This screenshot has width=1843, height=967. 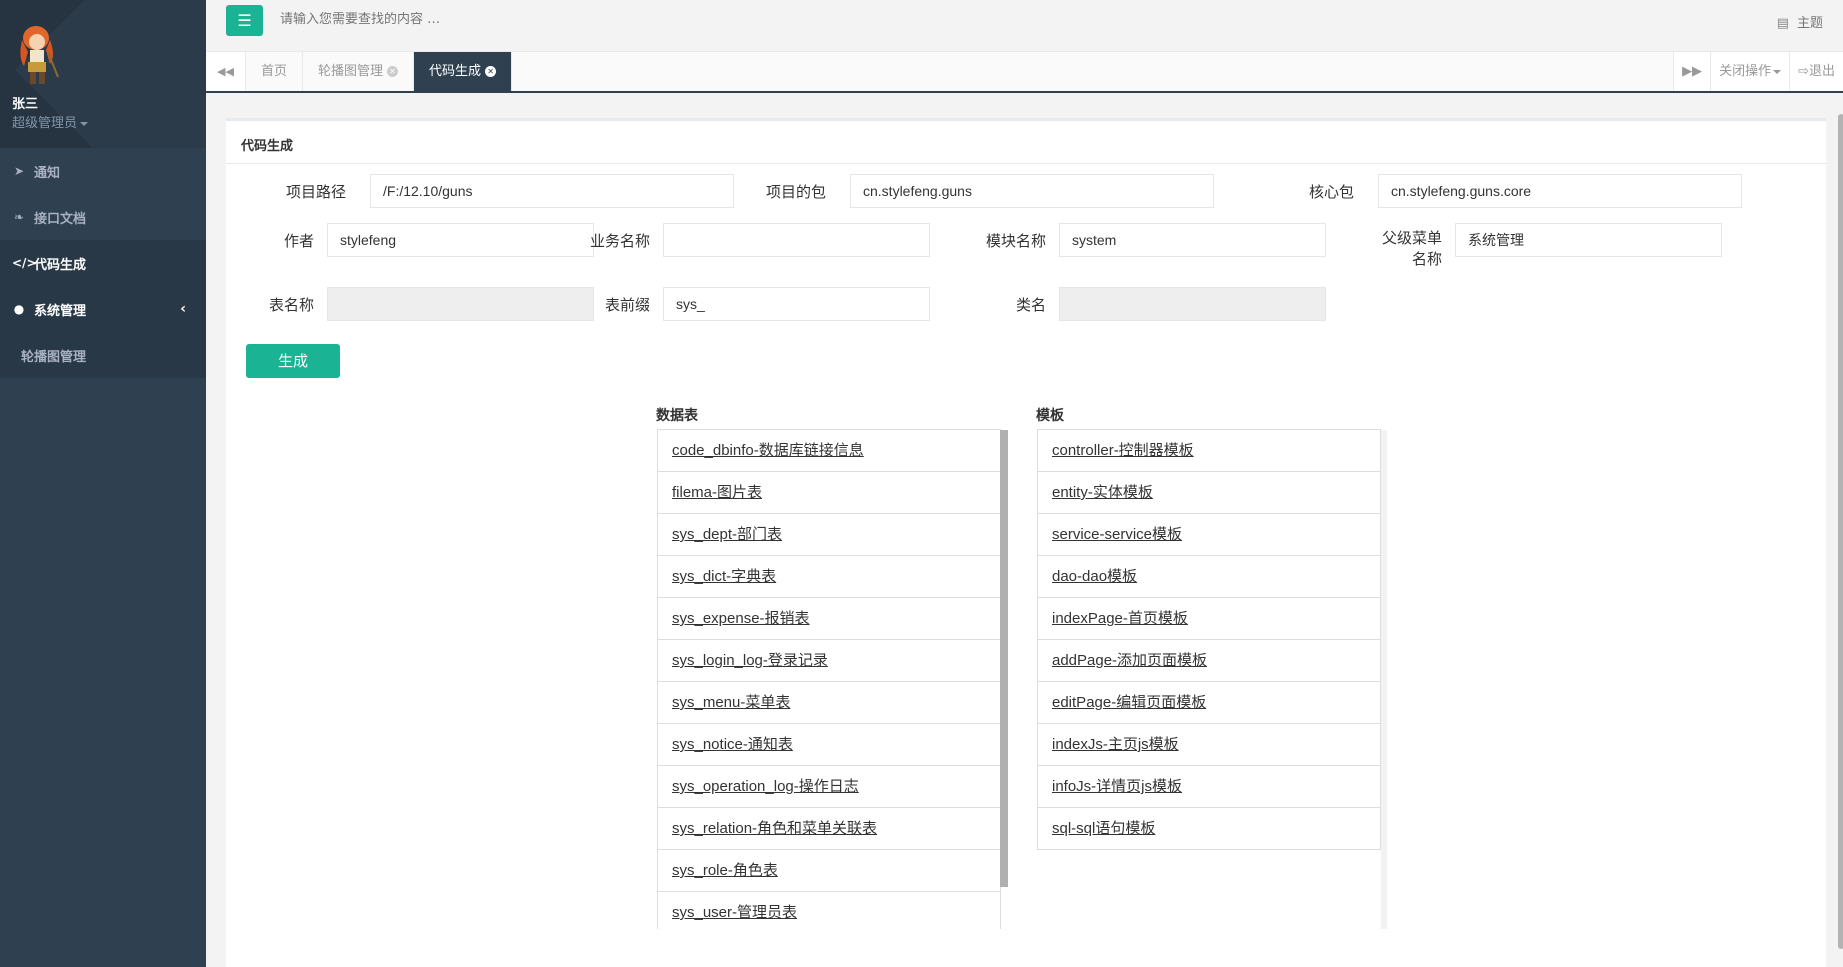 I want to click on template-list-item: indexJs-主页js模板, so click(x=1209, y=745).